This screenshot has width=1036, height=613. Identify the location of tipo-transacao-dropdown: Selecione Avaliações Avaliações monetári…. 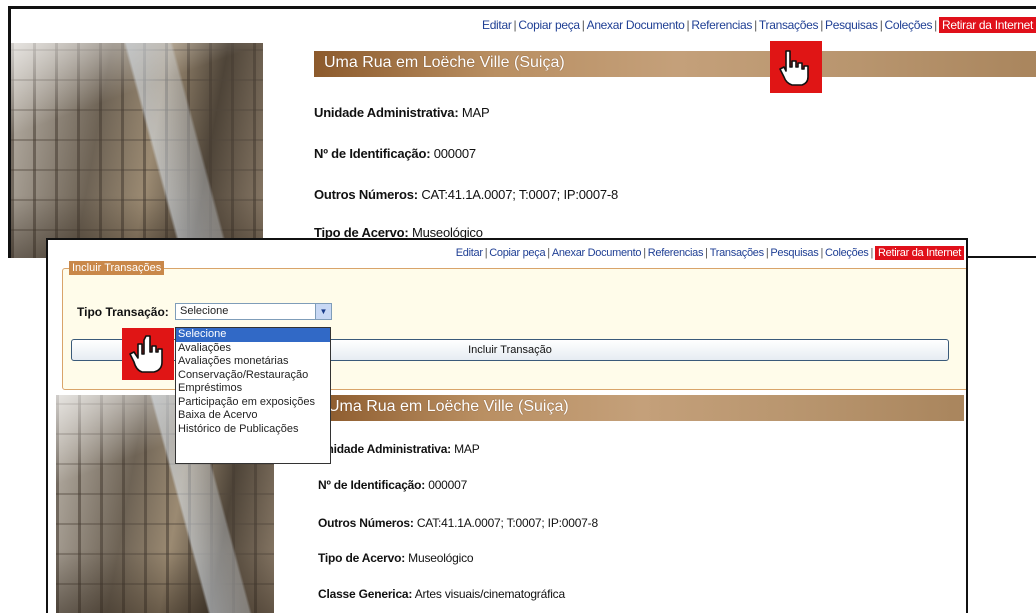
(253, 395).